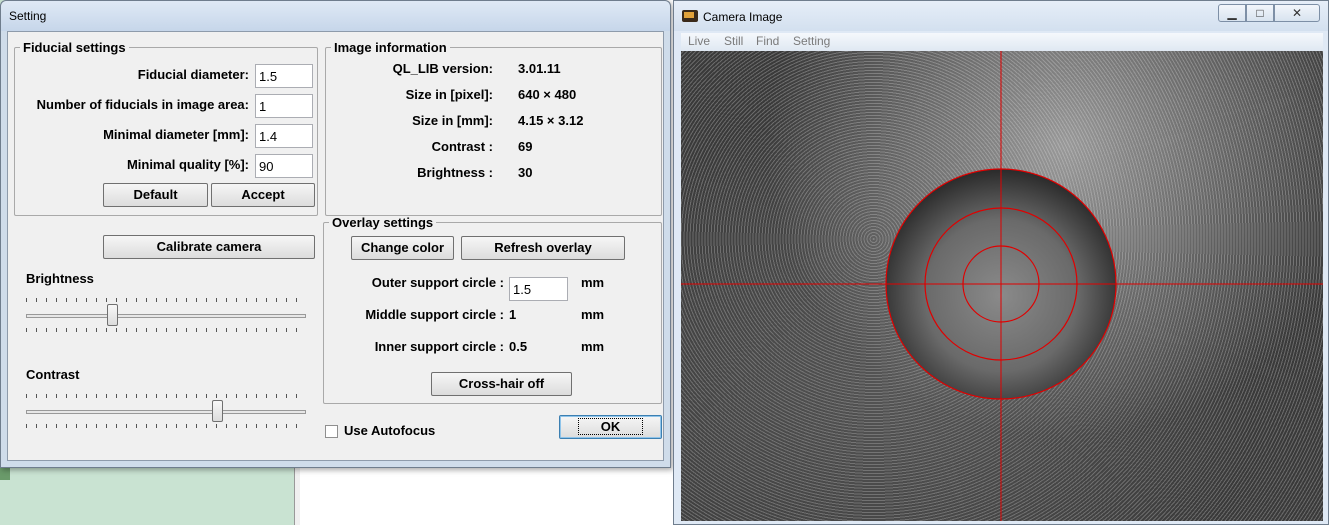 This screenshot has height=525, width=1329. Describe the element at coordinates (439, 346) in the screenshot. I see `inner-circle-label: Inner support circle :` at that location.